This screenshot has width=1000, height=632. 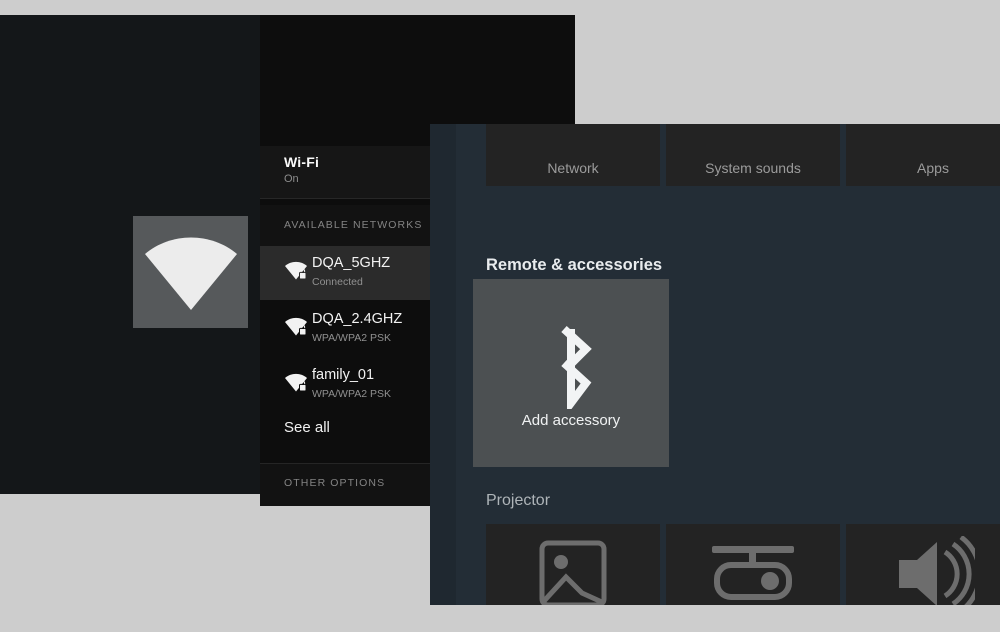 I want to click on network-detail: Connected, so click(x=337, y=282).